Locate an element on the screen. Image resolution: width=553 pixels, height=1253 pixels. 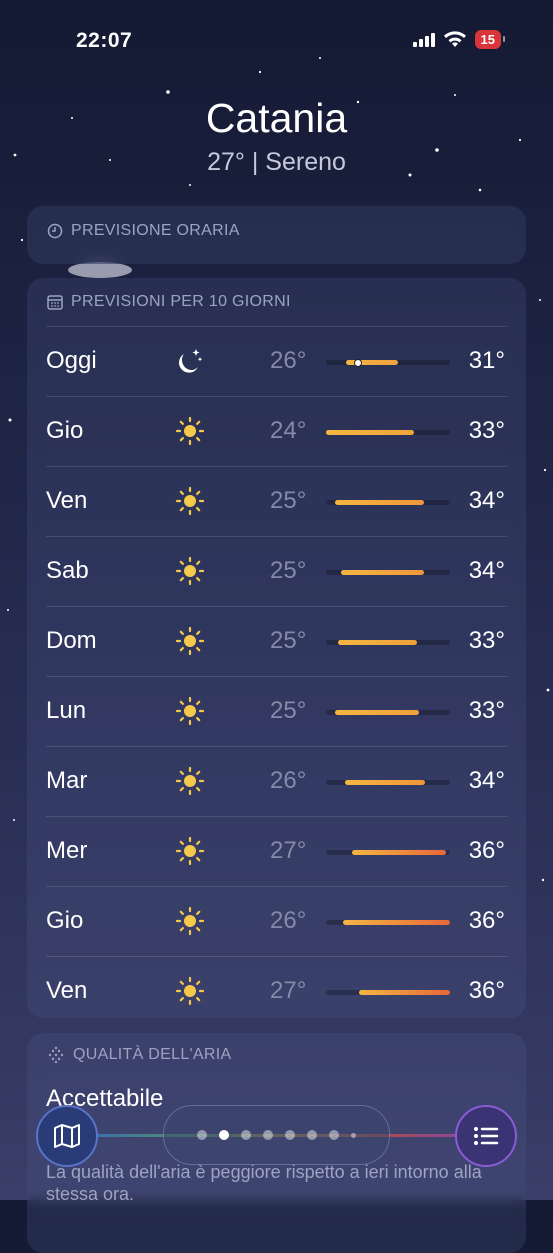
hourly-title: PREVISIONE ORARIA is located at coordinates (155, 230).